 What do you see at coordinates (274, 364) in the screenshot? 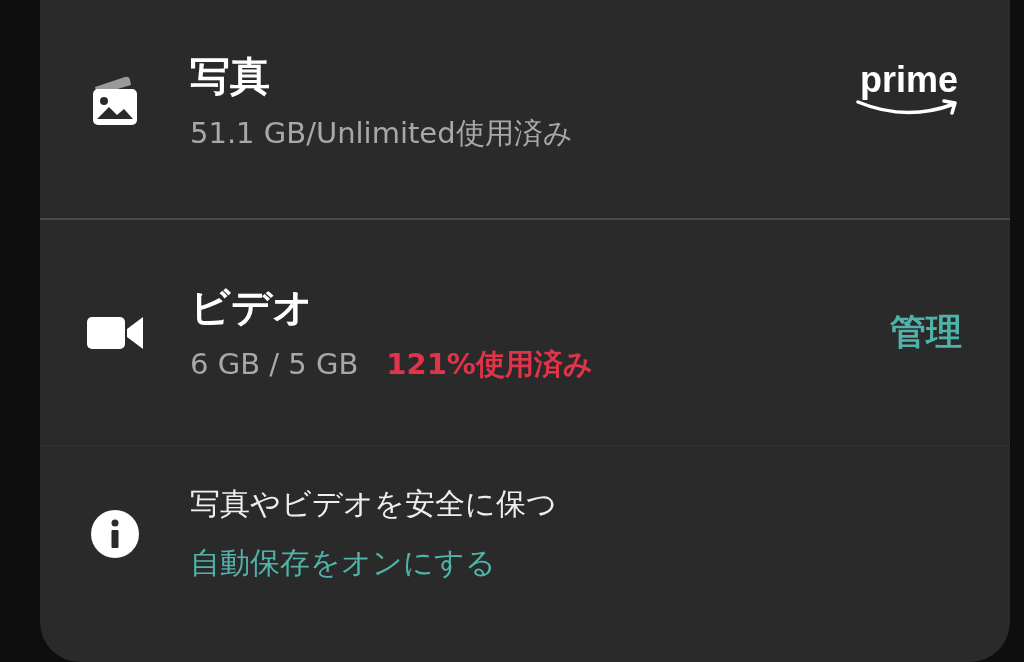
I see `storage-usage: 6 GB / 5 GB` at bounding box center [274, 364].